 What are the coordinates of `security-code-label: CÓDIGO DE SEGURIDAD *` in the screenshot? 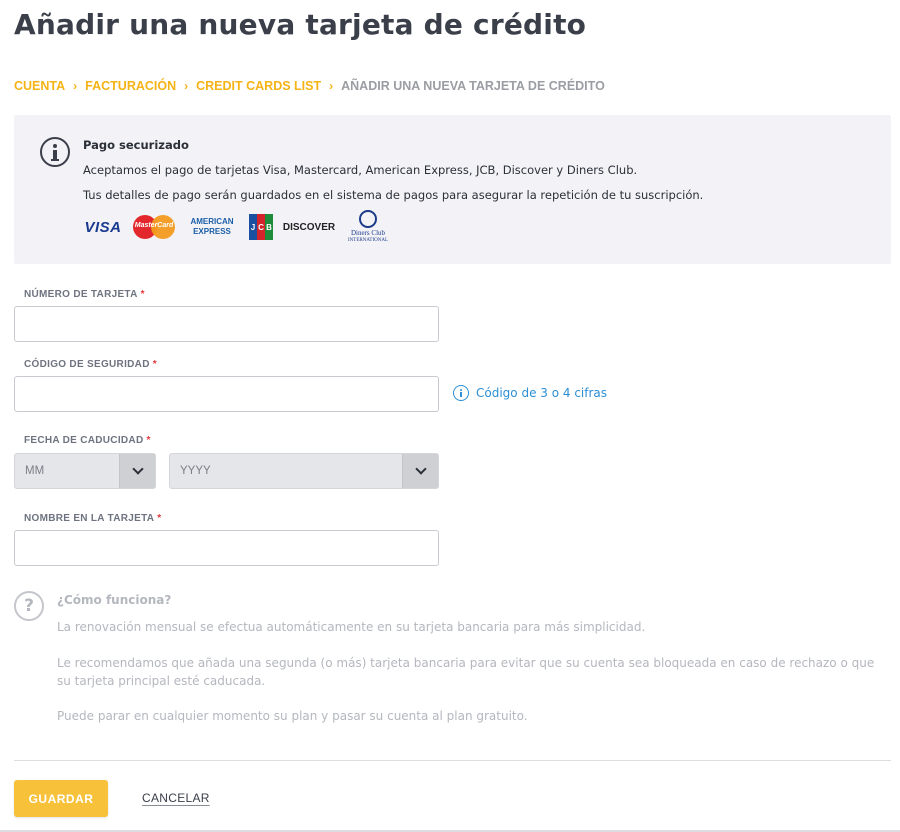 It's located at (90, 364).